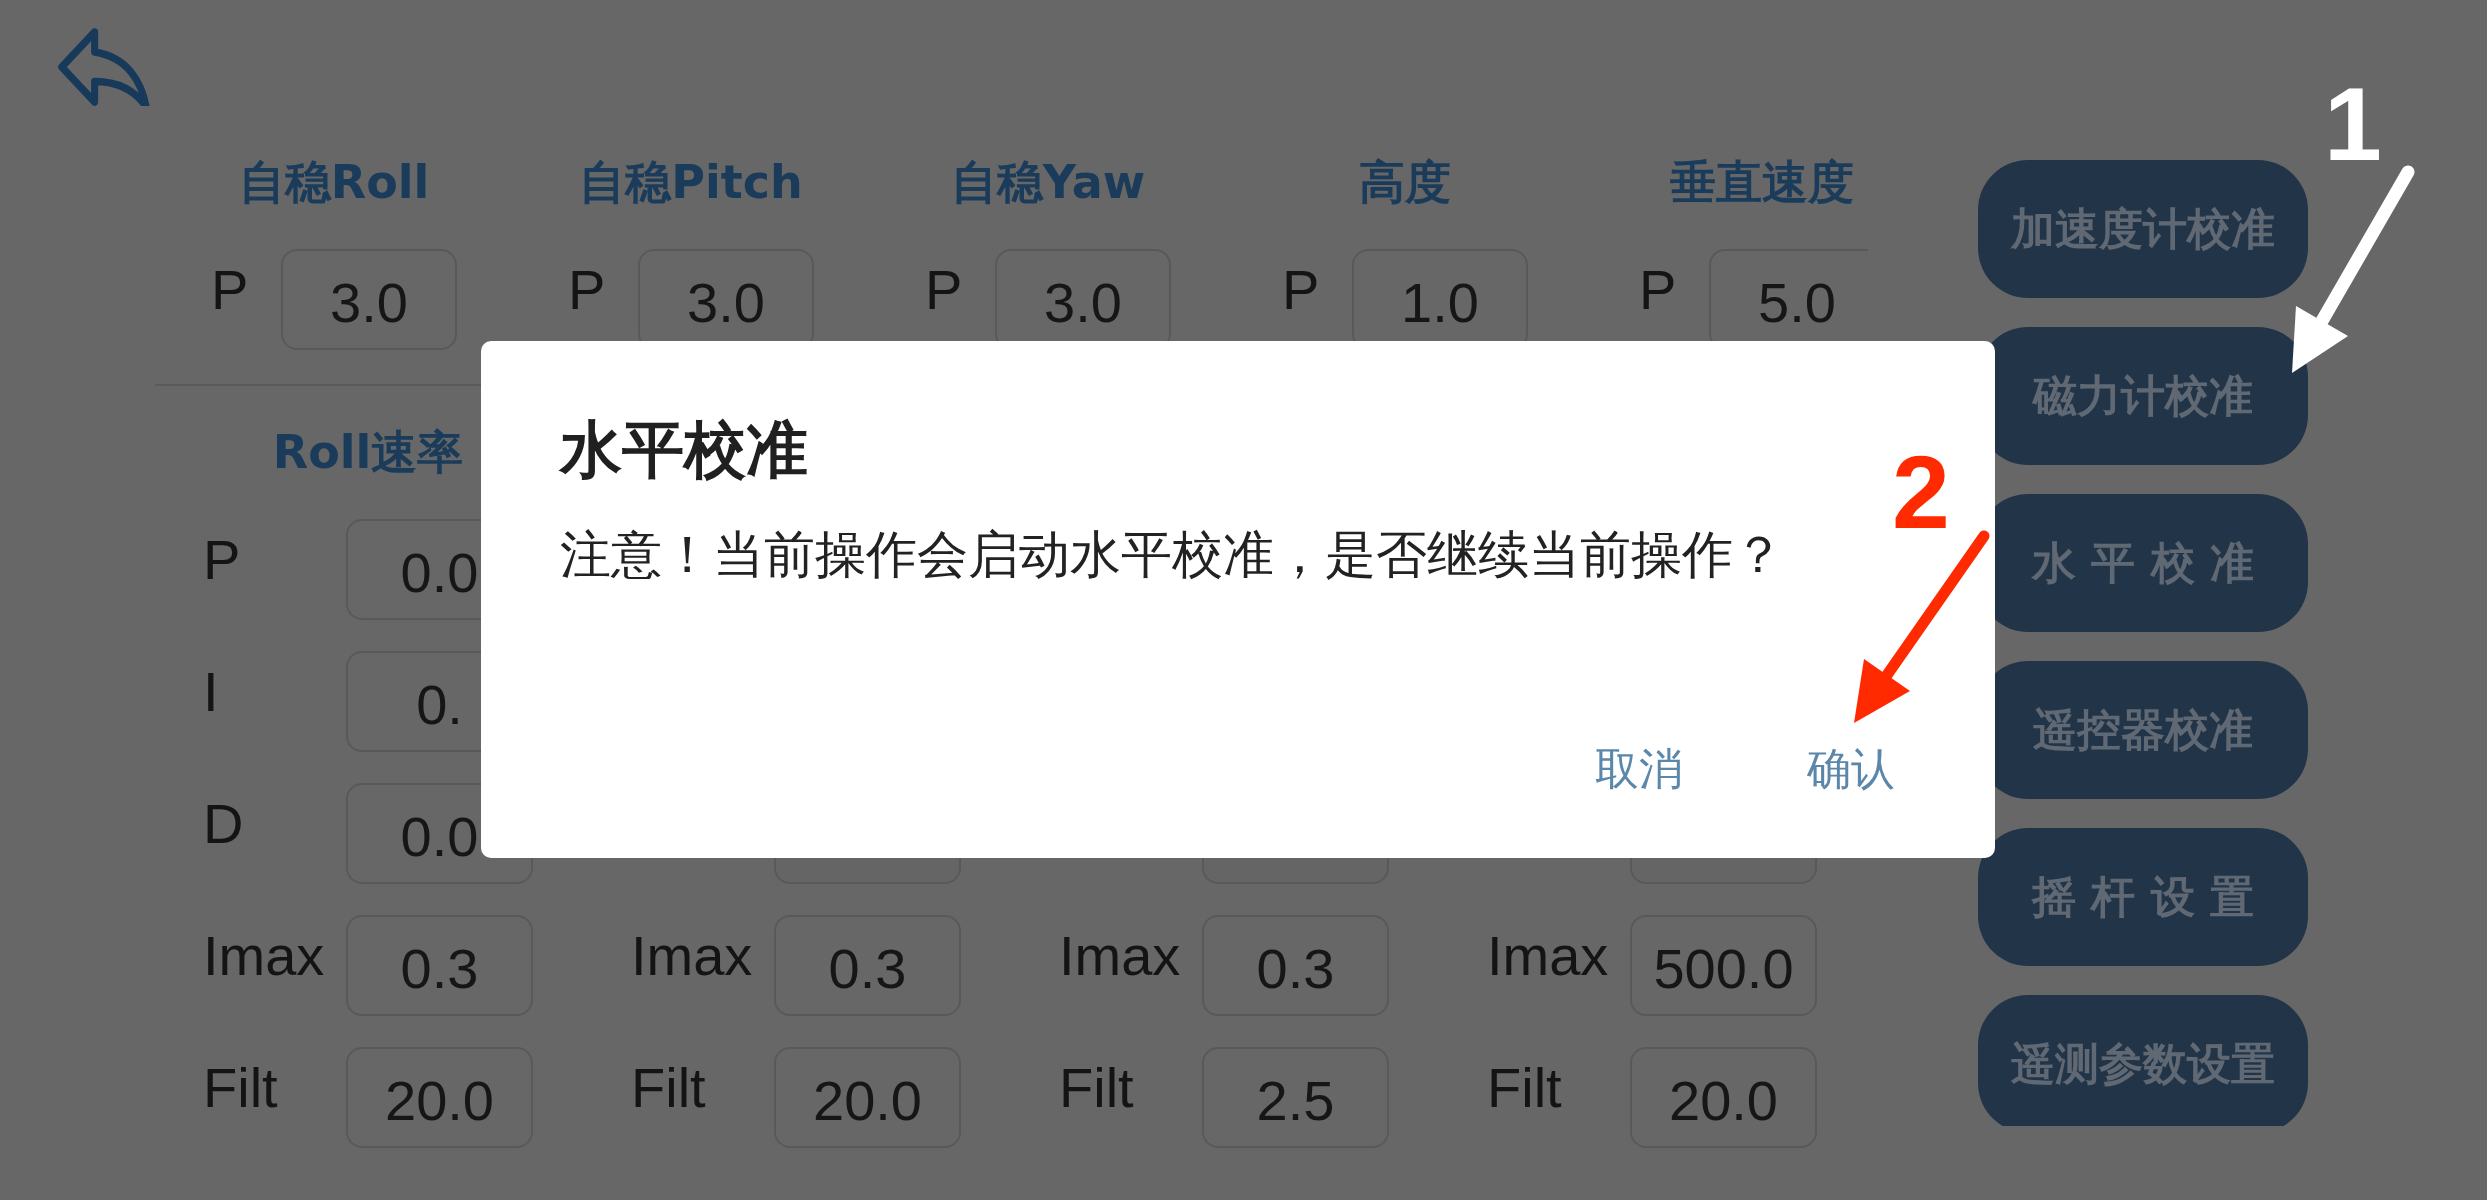  Describe the element at coordinates (334, 182) in the screenshot. I see `column-header: 自稳Roll` at that location.